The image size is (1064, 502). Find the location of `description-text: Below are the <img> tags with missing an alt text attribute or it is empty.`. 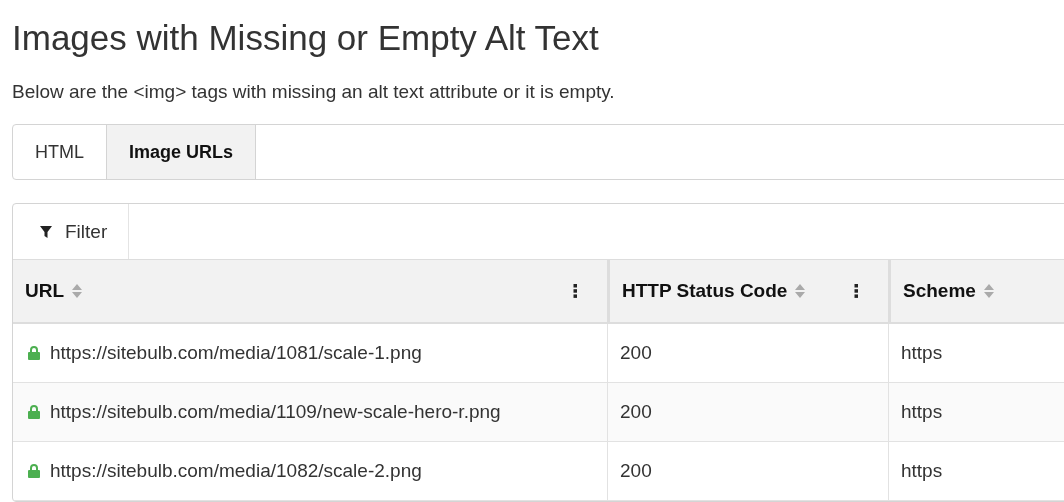

description-text: Below are the <img> tags with missing an alt text attribute or it is empty. is located at coordinates (314, 92).